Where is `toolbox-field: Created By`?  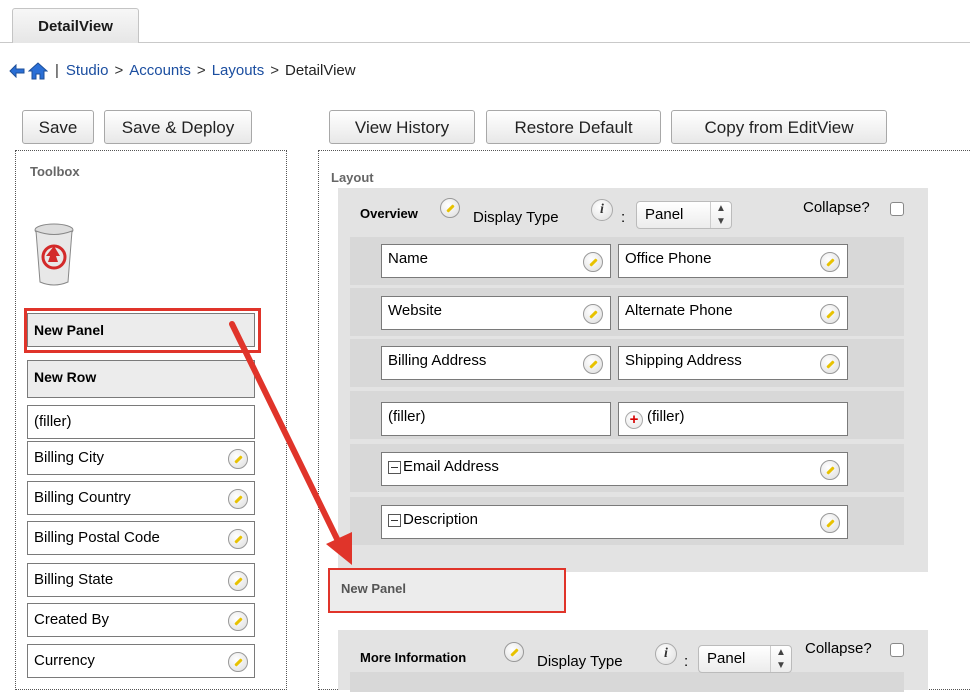 toolbox-field: Created By is located at coordinates (141, 620).